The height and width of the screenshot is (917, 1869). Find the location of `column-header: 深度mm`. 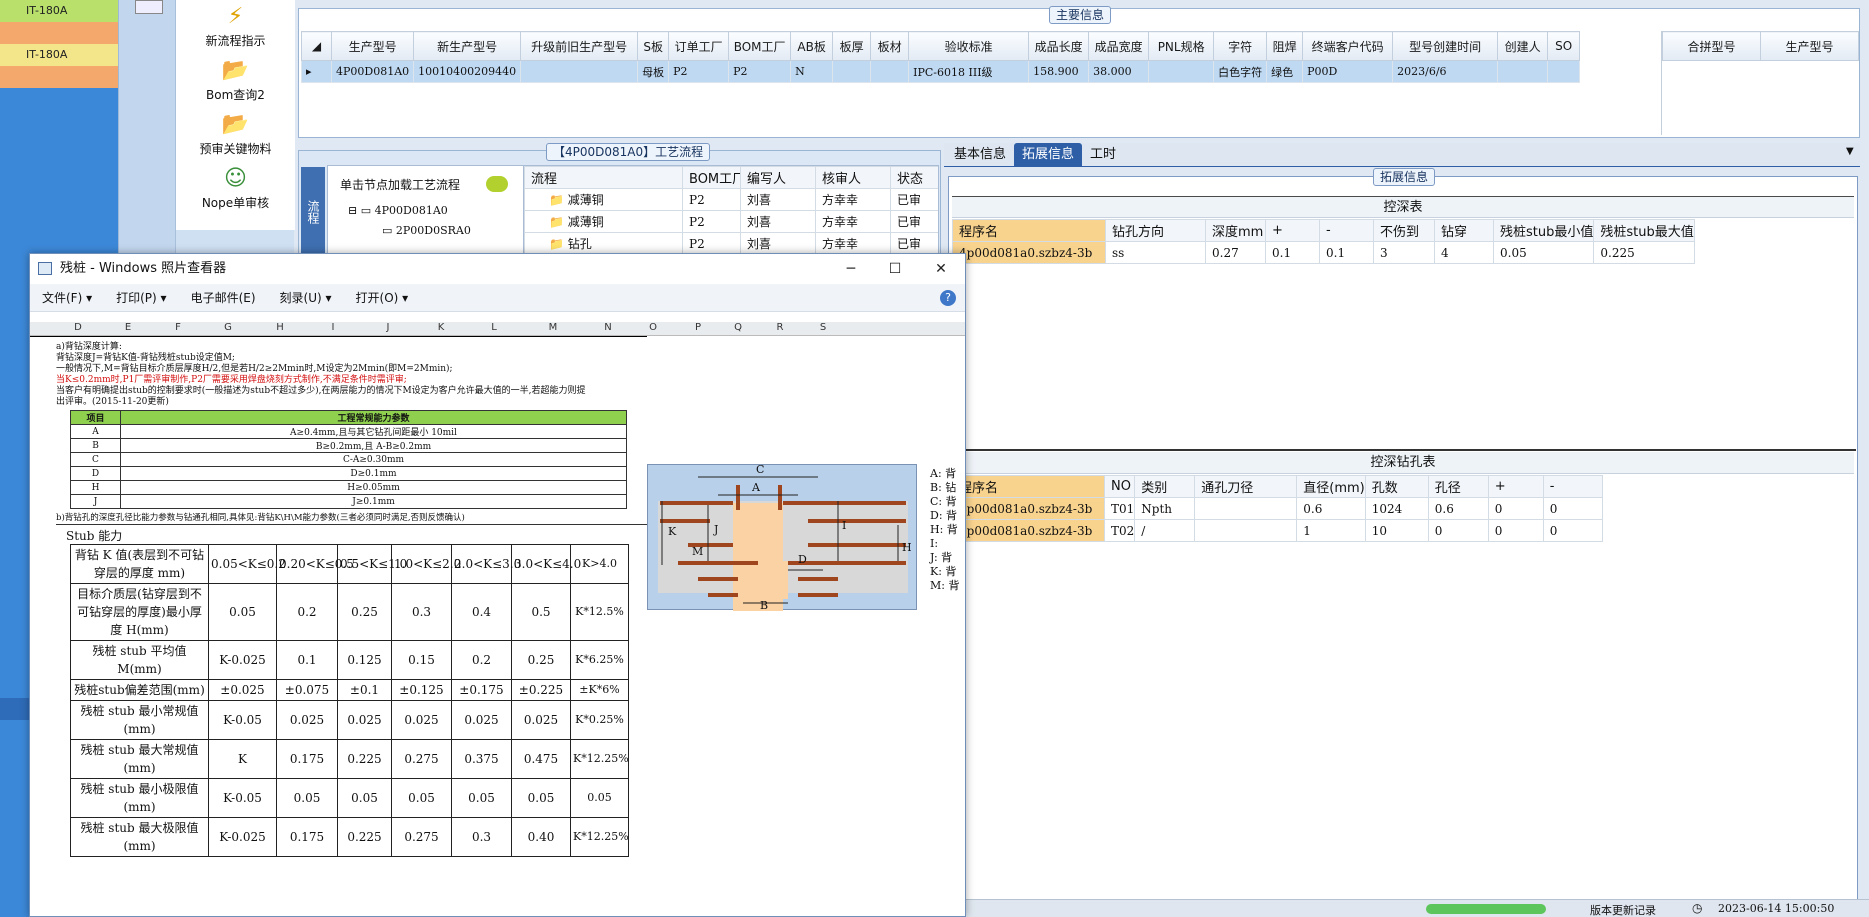

column-header: 深度mm is located at coordinates (1235, 230).